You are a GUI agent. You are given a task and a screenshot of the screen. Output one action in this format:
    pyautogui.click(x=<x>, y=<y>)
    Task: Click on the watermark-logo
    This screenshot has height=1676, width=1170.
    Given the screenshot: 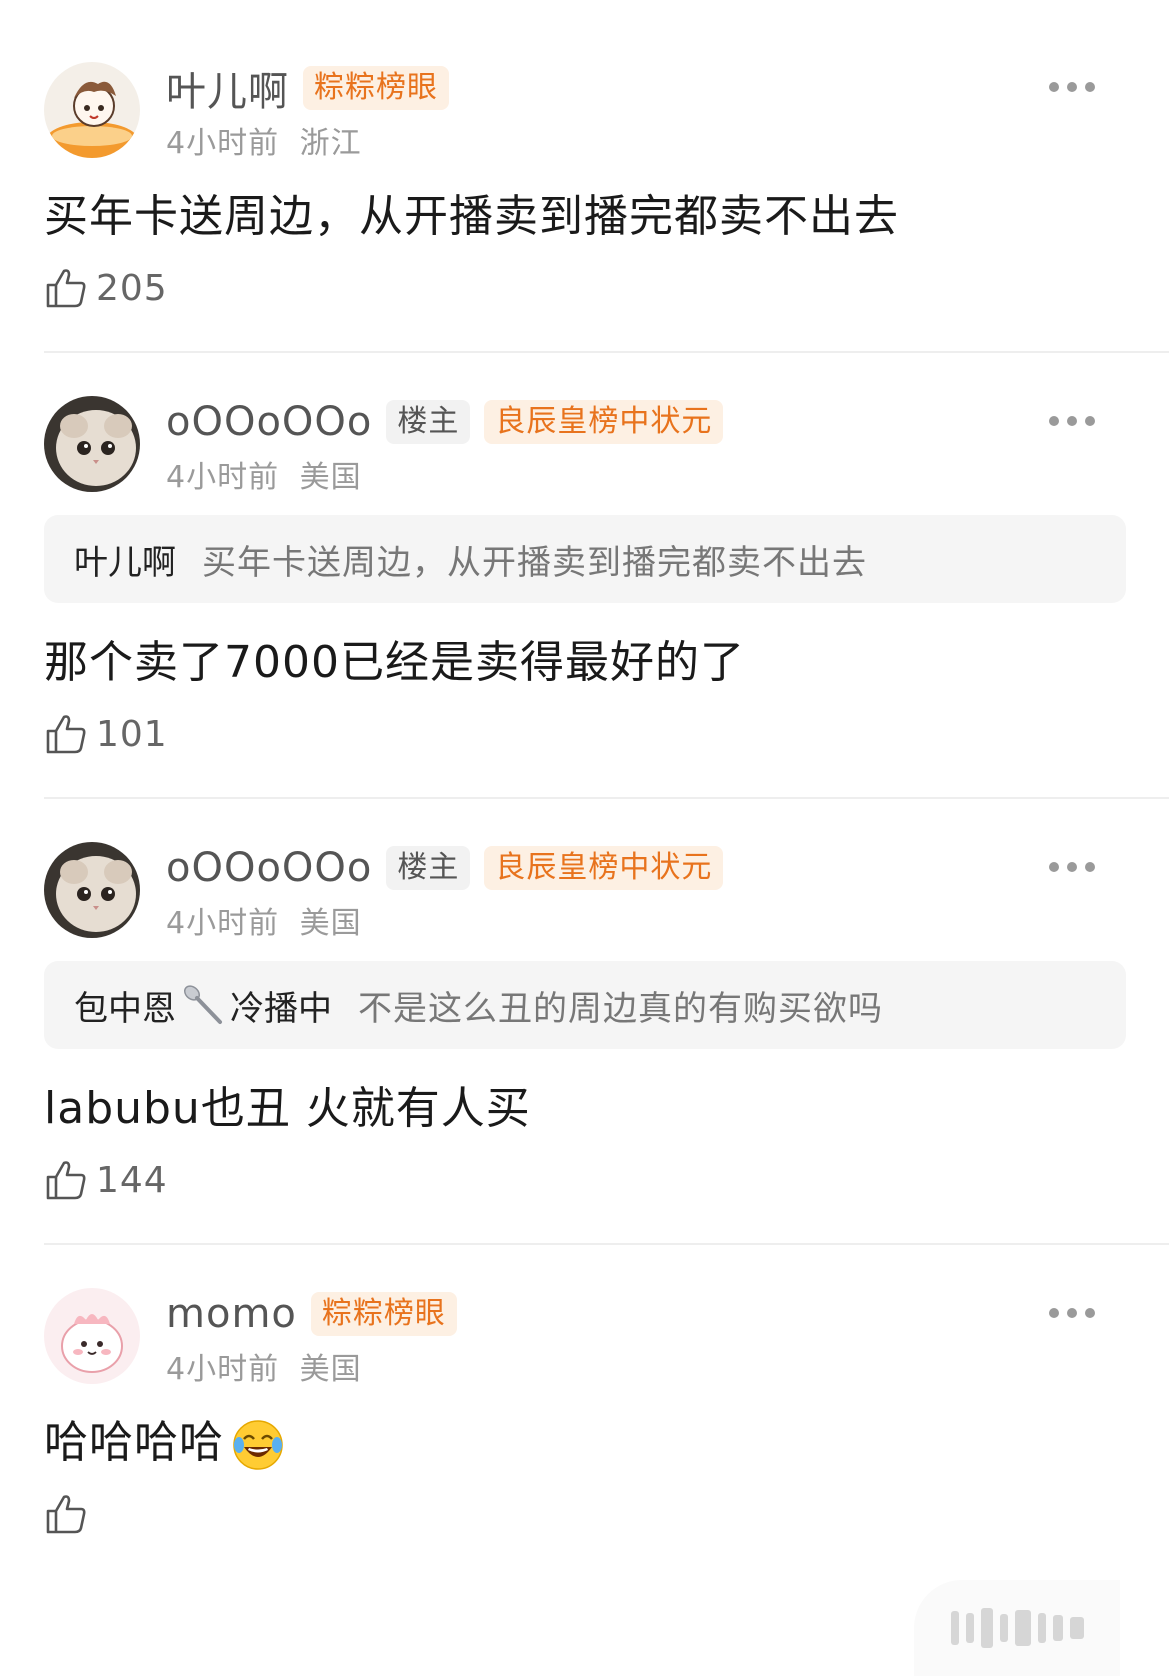 What is the action you would take?
    pyautogui.click(x=1017, y=1628)
    